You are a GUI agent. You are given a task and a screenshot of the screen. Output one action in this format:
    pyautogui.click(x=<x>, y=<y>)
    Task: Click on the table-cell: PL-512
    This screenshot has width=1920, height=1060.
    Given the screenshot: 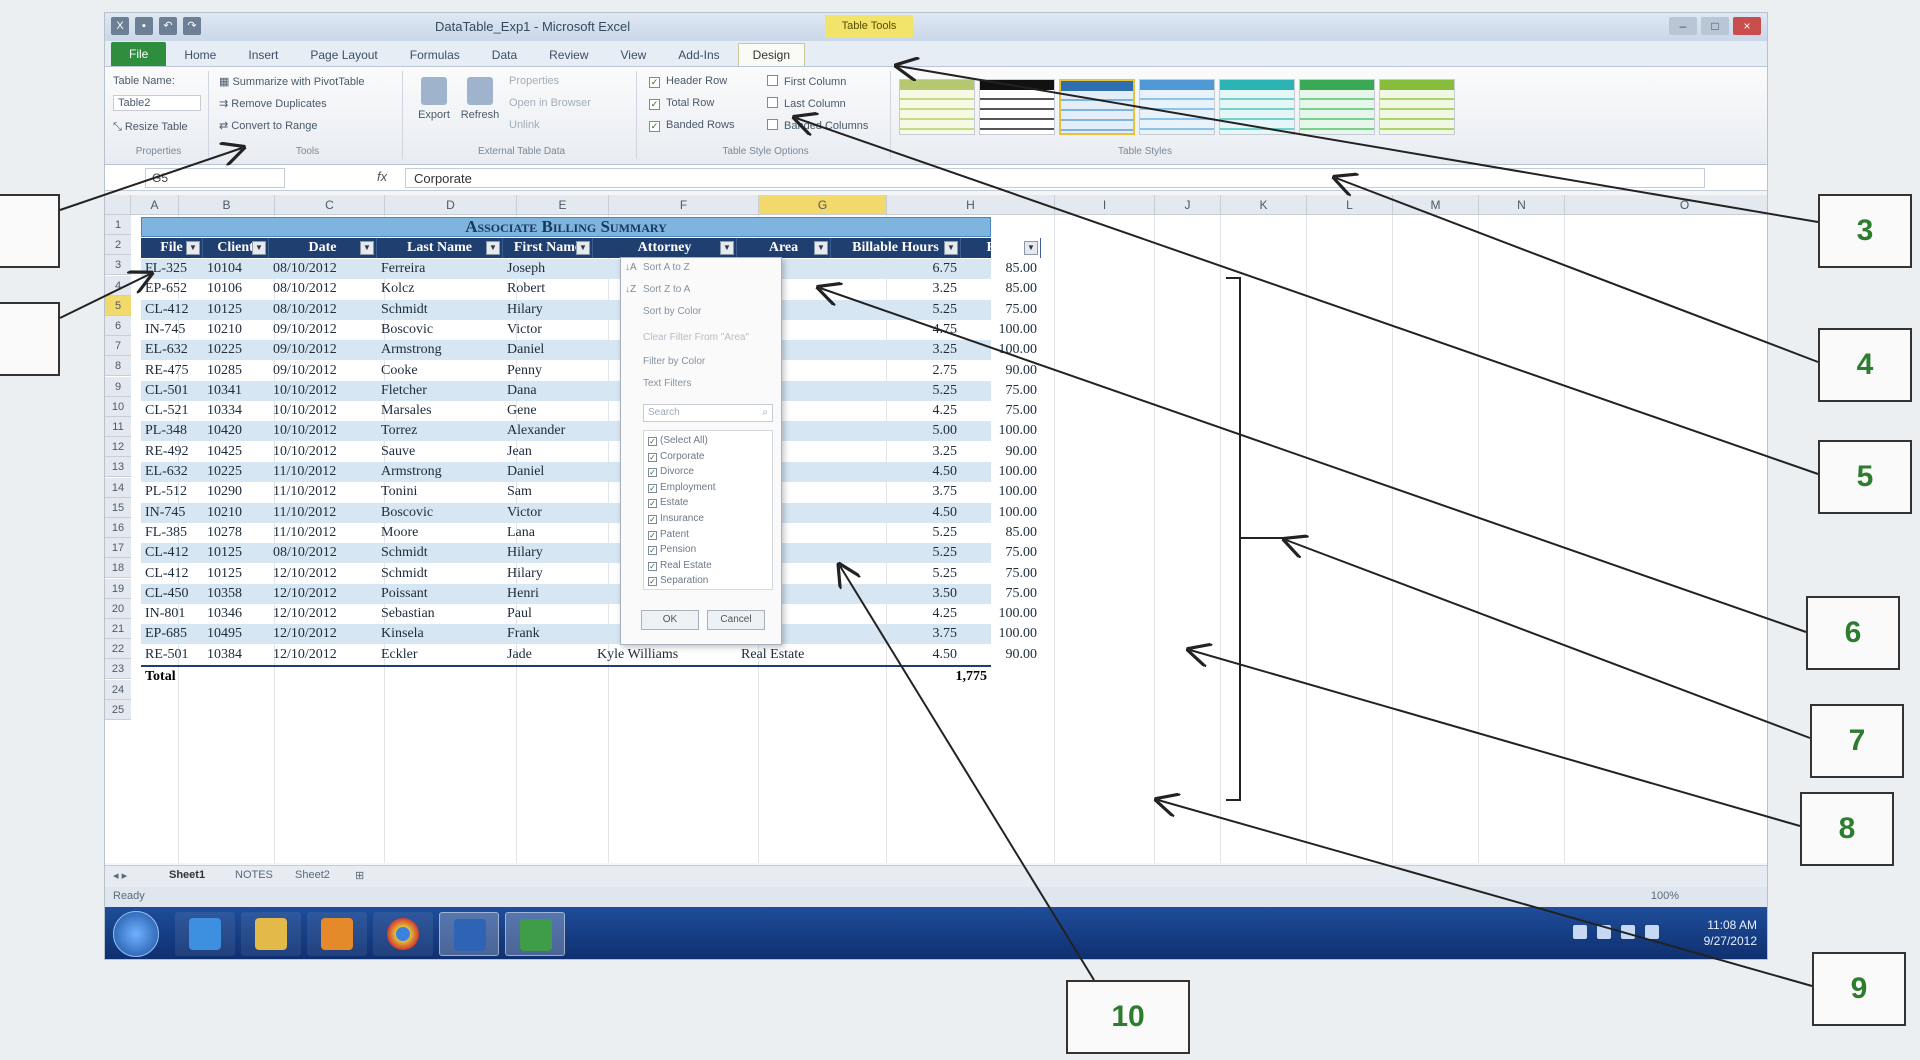 What is the action you would take?
    pyautogui.click(x=172, y=492)
    